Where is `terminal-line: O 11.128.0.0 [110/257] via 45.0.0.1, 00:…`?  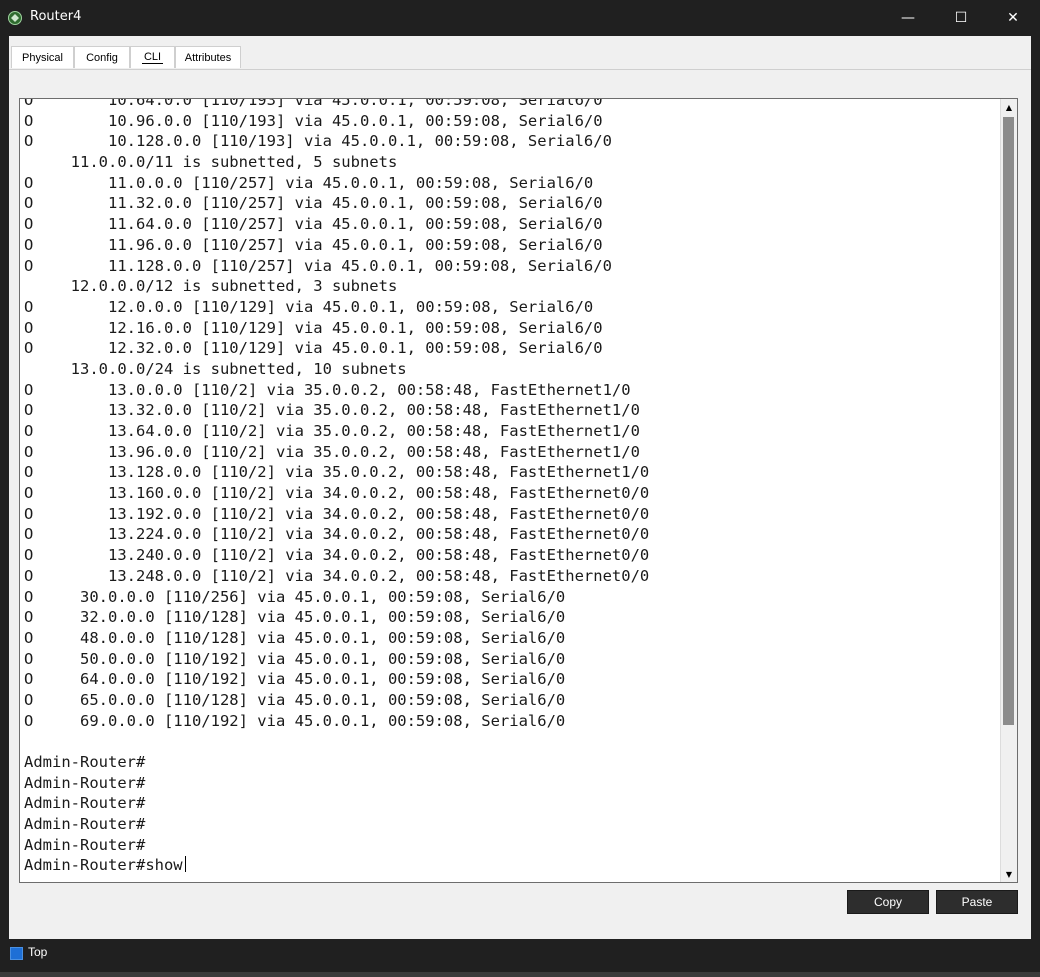 terminal-line: O 11.128.0.0 [110/257] via 45.0.0.1, 00:… is located at coordinates (318, 265).